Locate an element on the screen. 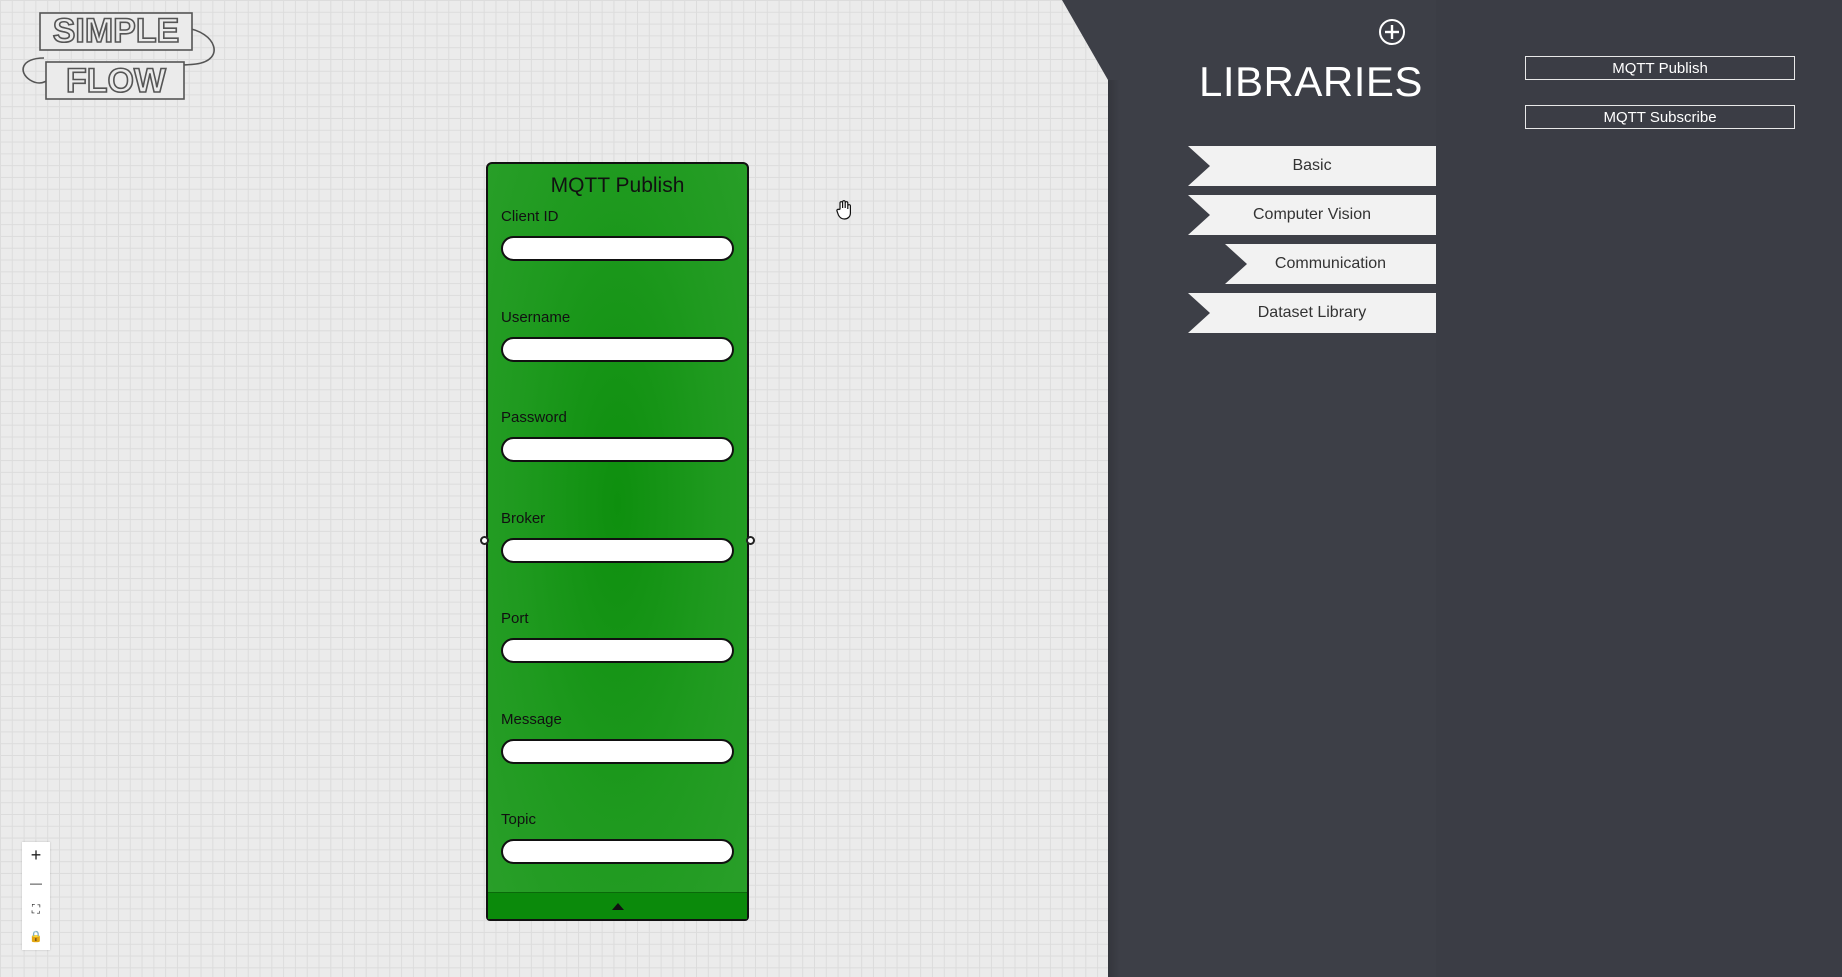 This screenshot has width=1842, height=977. node-collapse-bar is located at coordinates (617, 905).